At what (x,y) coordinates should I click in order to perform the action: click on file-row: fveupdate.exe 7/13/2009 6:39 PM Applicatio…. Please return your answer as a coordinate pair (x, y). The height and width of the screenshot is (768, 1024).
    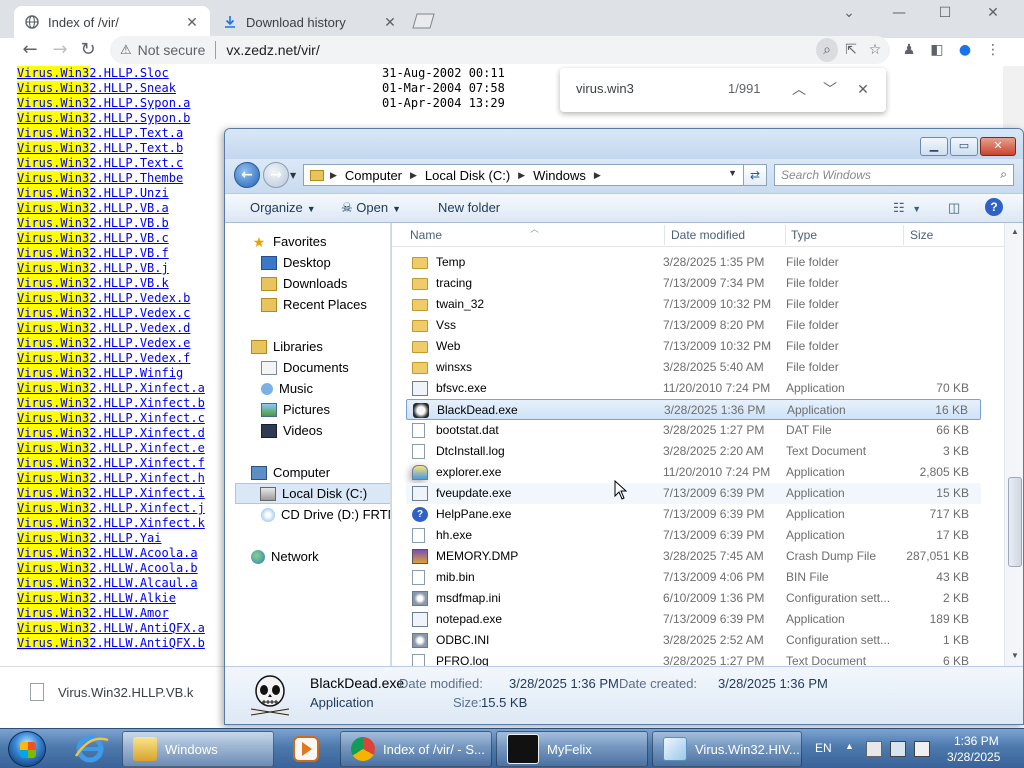
    Looking at the image, I should click on (693, 493).